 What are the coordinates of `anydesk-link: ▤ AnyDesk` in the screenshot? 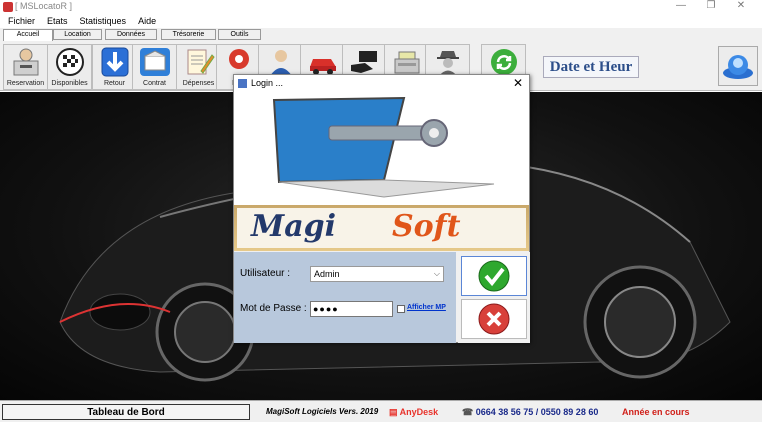 It's located at (413, 412).